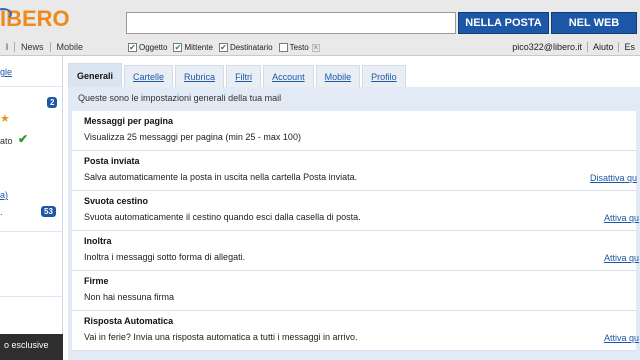 The width and height of the screenshot is (640, 360). What do you see at coordinates (95, 75) in the screenshot?
I see `tab-generali: Generali` at bounding box center [95, 75].